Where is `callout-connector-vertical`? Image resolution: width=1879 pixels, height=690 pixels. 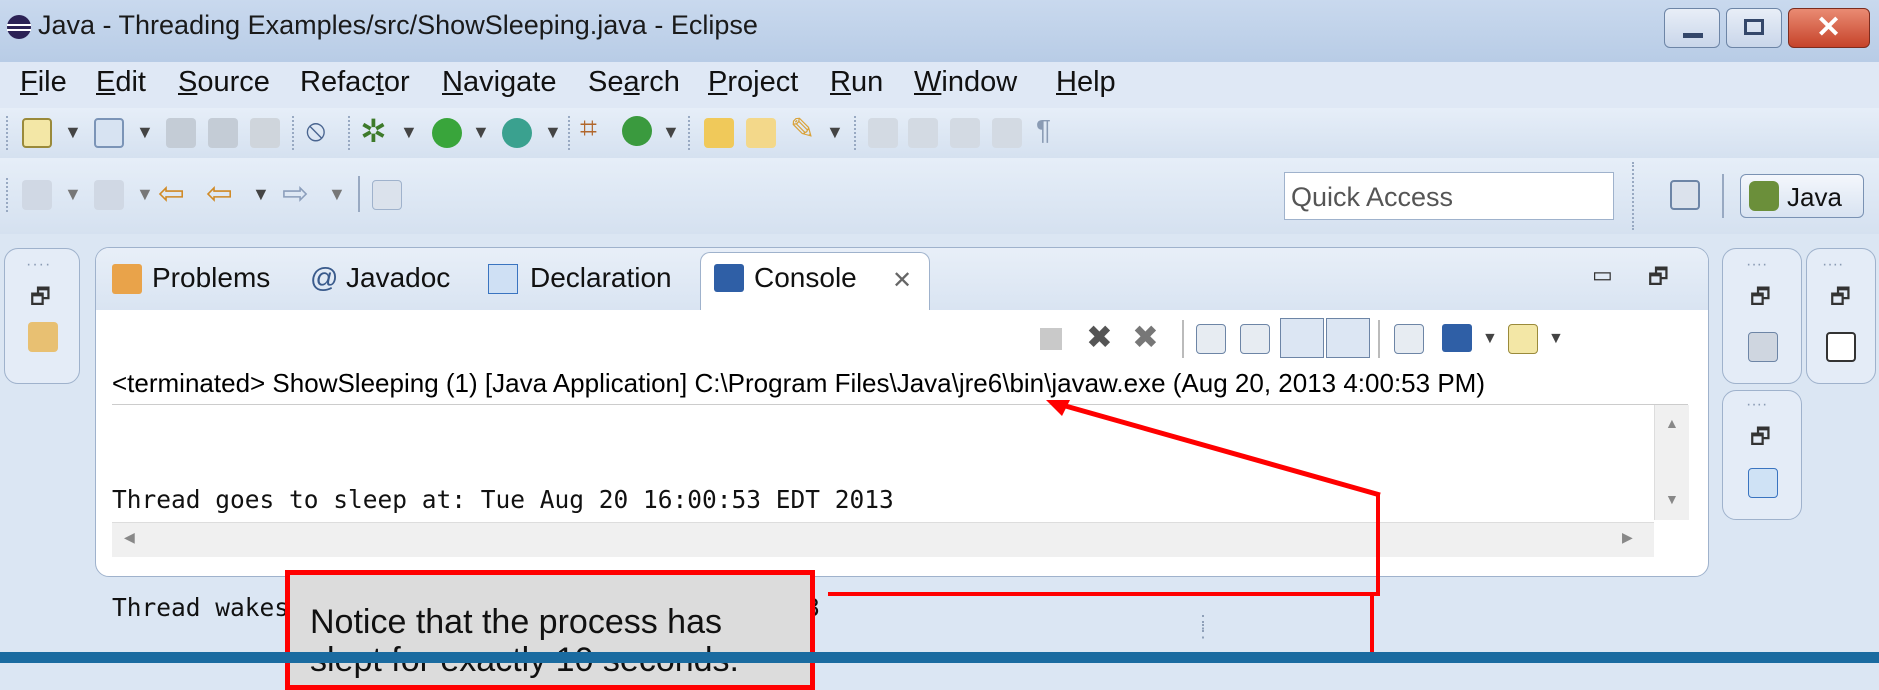
callout-connector-vertical is located at coordinates (1378, 545).